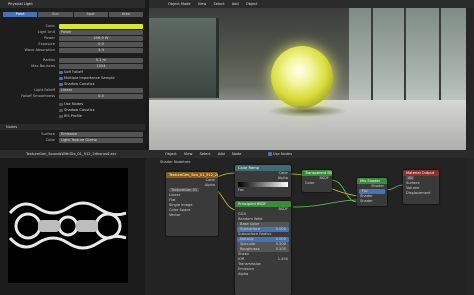 This screenshot has height=295, width=474. Describe the element at coordinates (49, 38) in the screenshot. I see `power-label: Power` at that location.